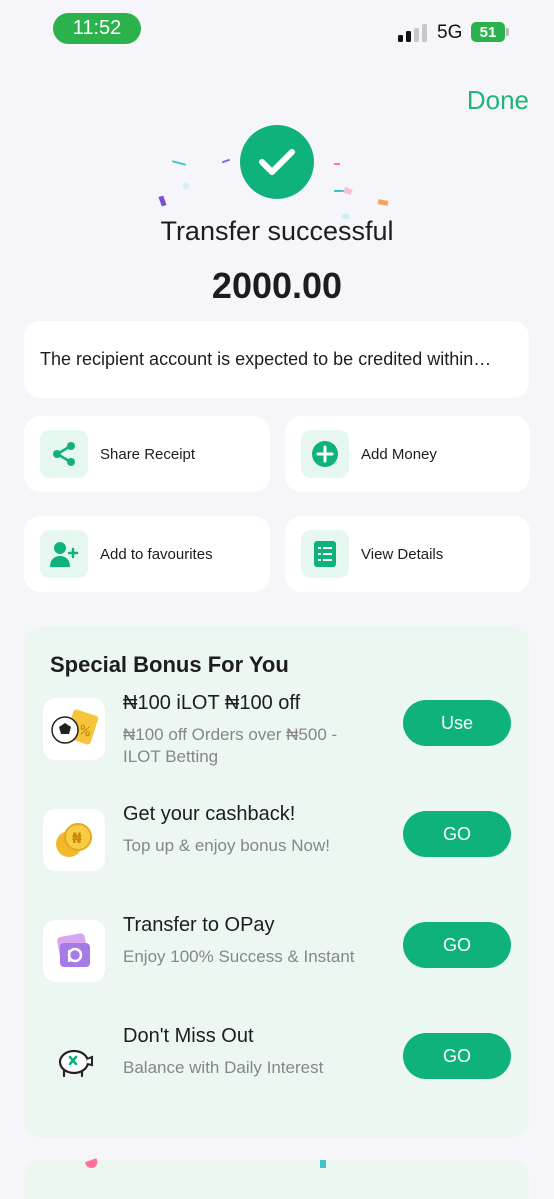 The image size is (554, 1199). Describe the element at coordinates (325, 554) in the screenshot. I see `list-document-icon` at that location.